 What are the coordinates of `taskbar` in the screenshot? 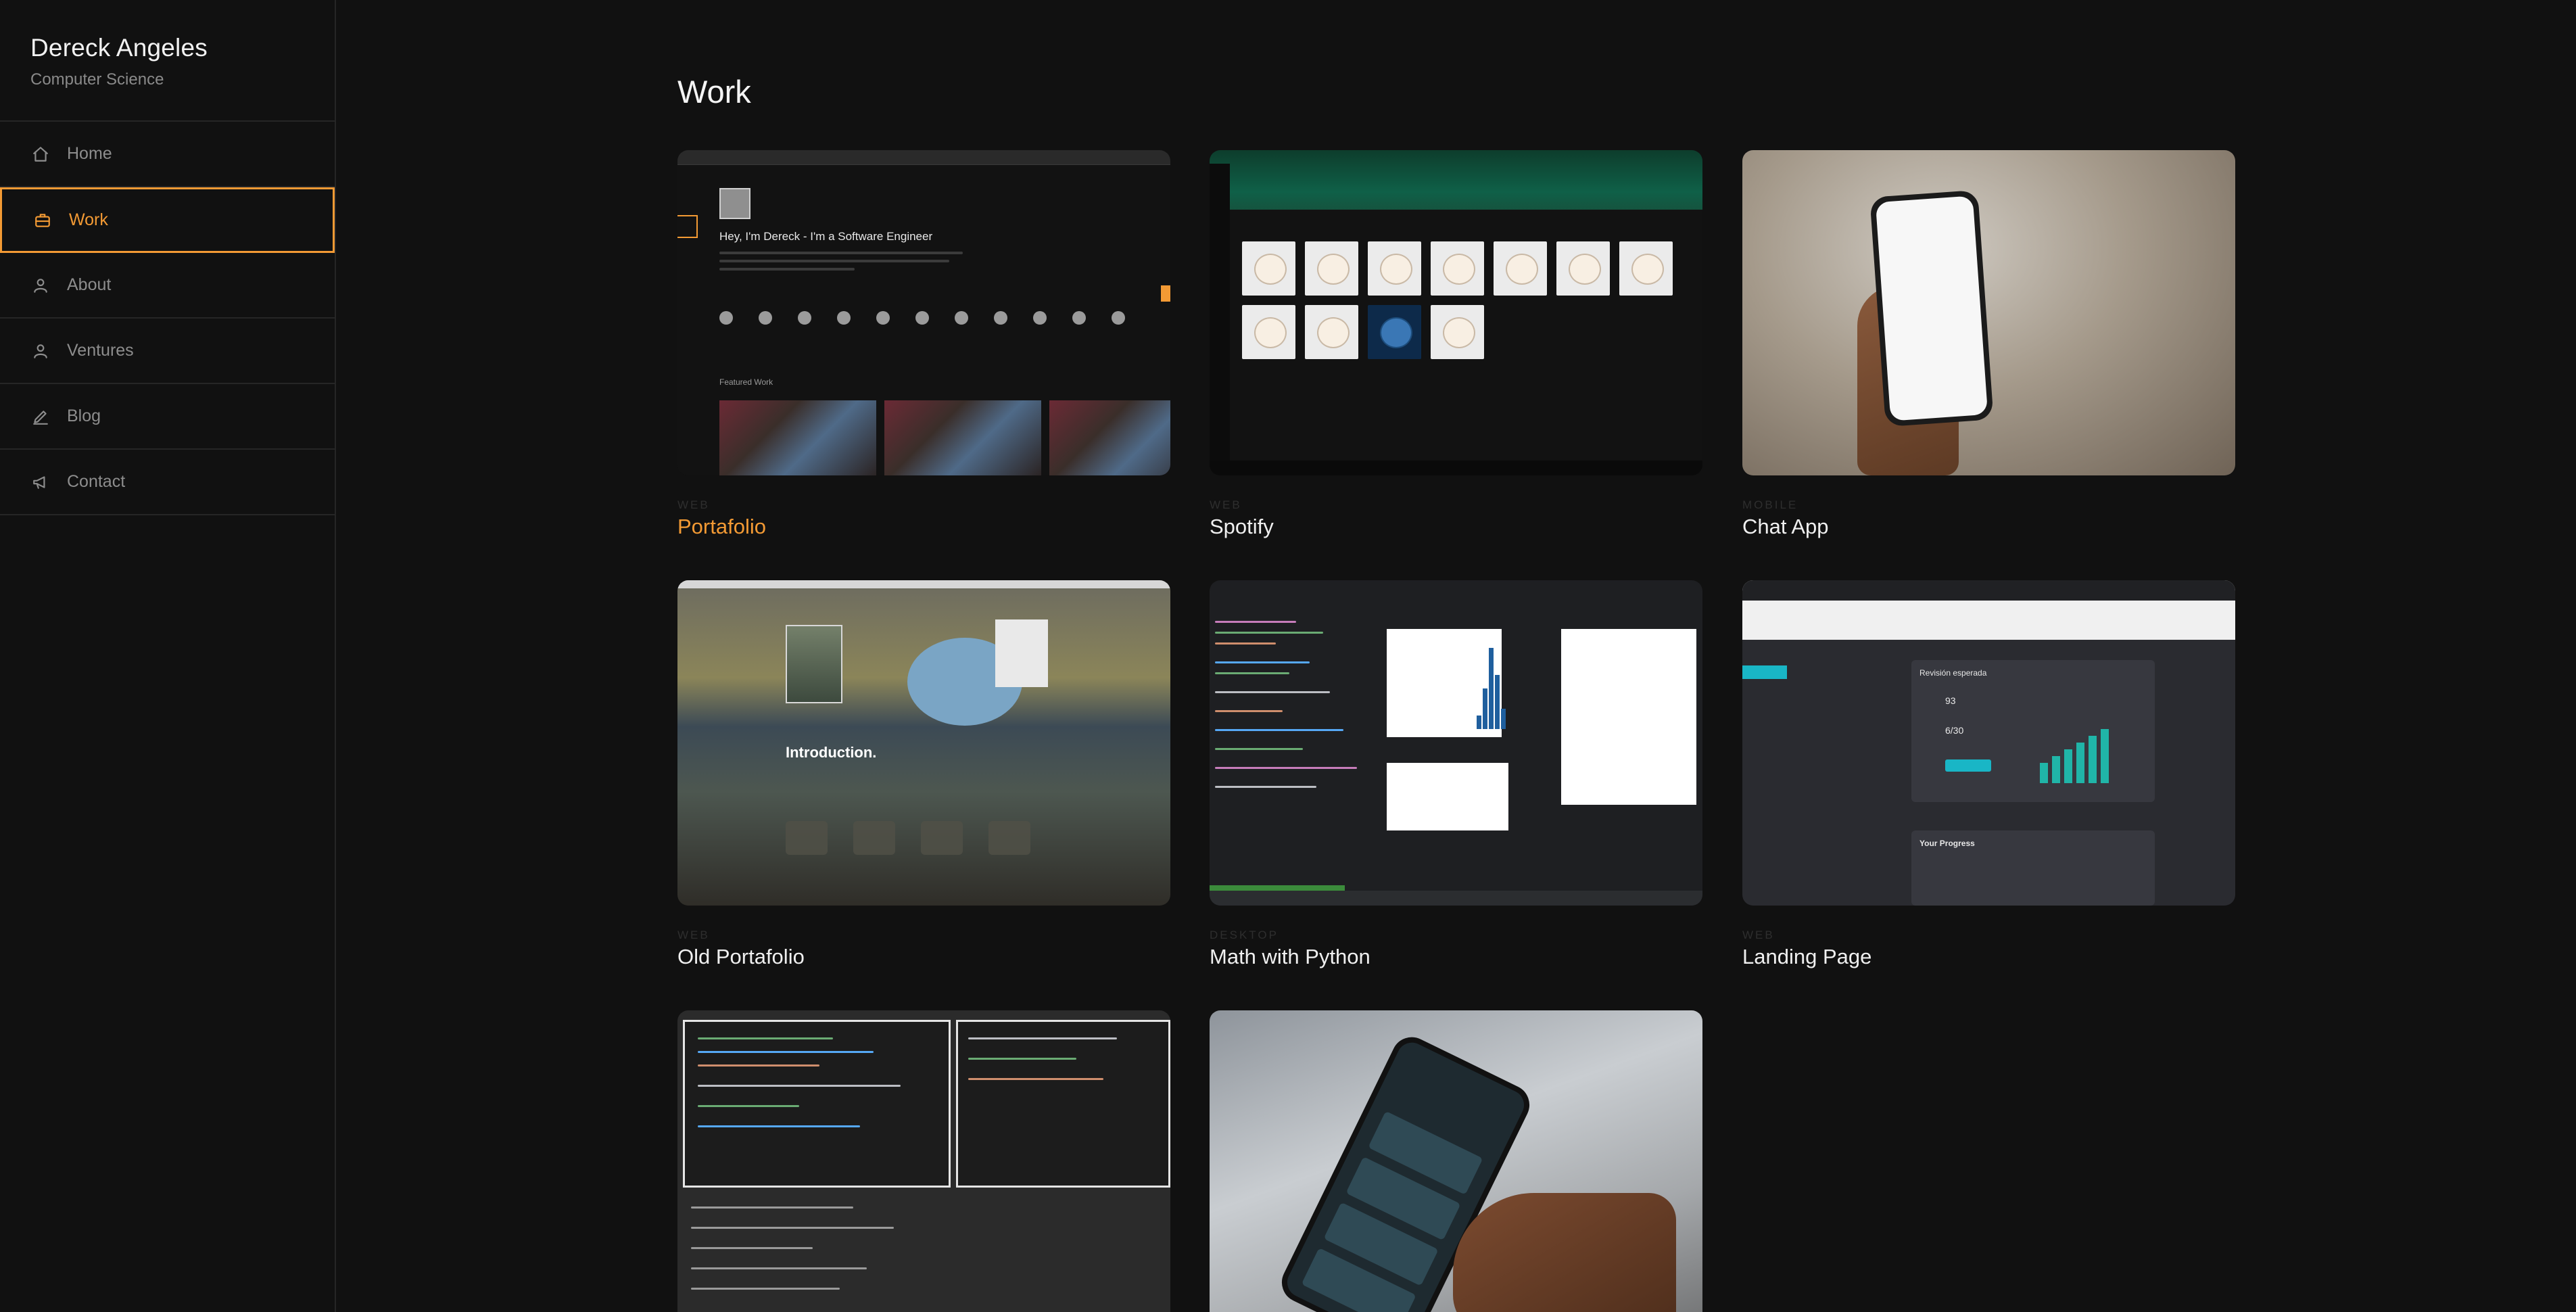 It's located at (1456, 468).